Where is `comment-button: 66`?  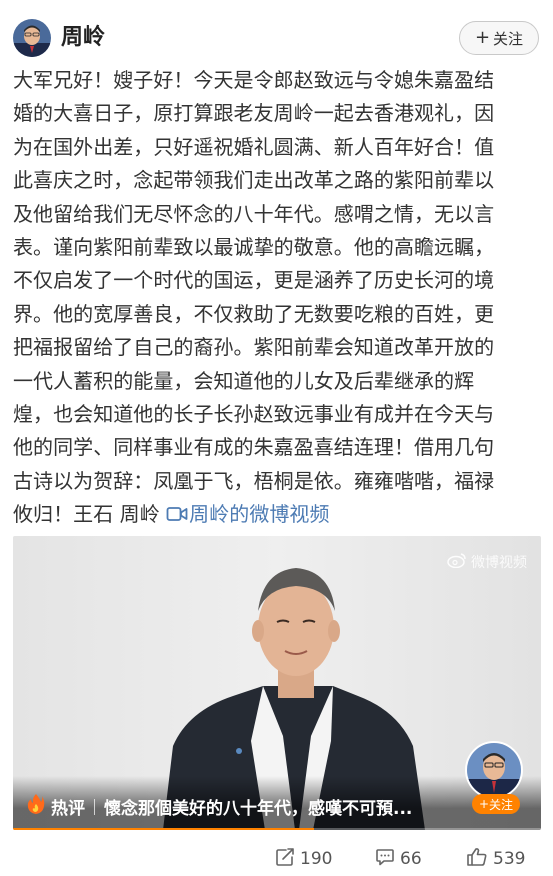 comment-button: 66 is located at coordinates (398, 859).